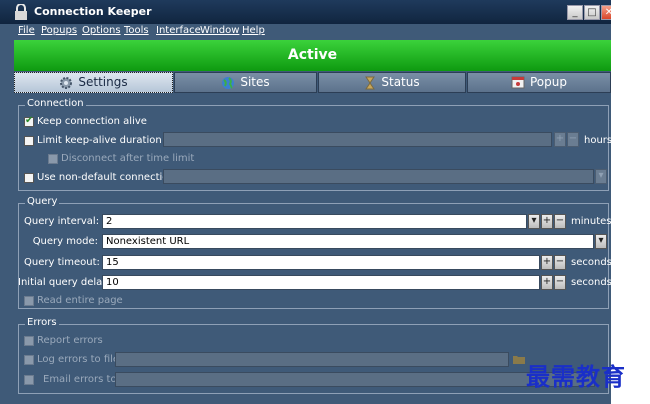 This screenshot has height=404, width=650. Describe the element at coordinates (576, 376) in the screenshot. I see `watermark-text: 最需教育` at that location.